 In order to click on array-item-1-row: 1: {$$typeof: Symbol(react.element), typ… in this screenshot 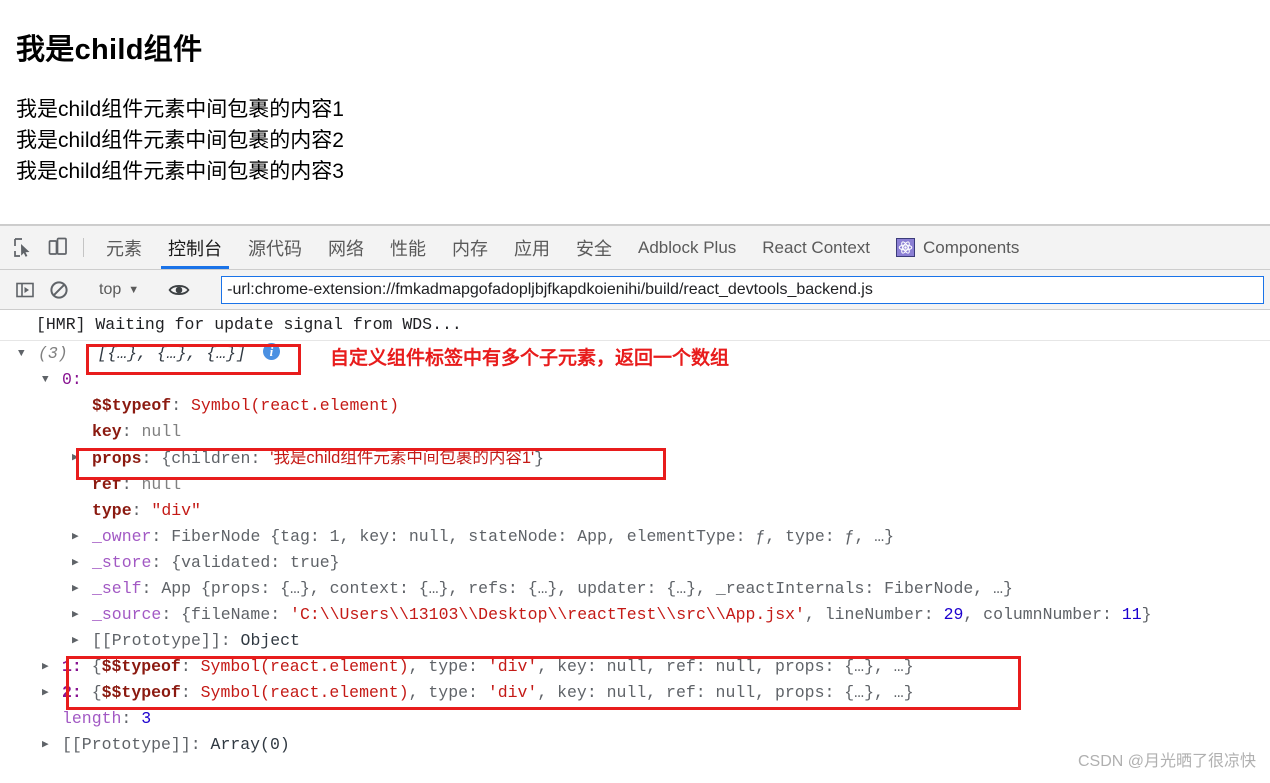, I will do `click(640, 667)`.